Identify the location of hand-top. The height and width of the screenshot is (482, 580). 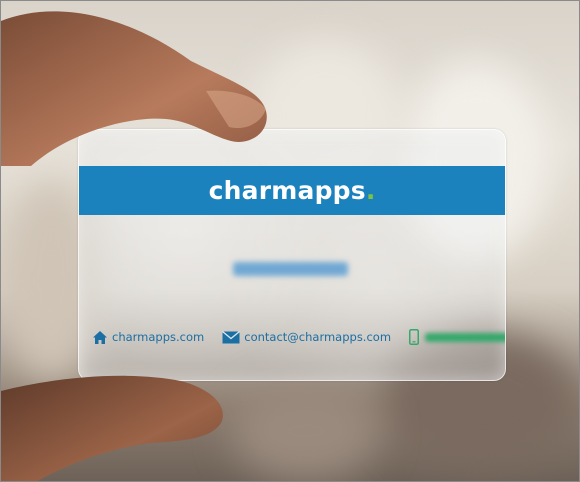
(134, 88).